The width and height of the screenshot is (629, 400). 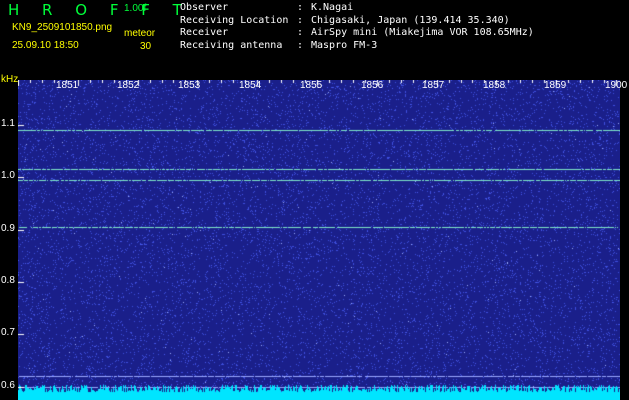 I want to click on x-tick-label: 1854, so click(x=250, y=85).